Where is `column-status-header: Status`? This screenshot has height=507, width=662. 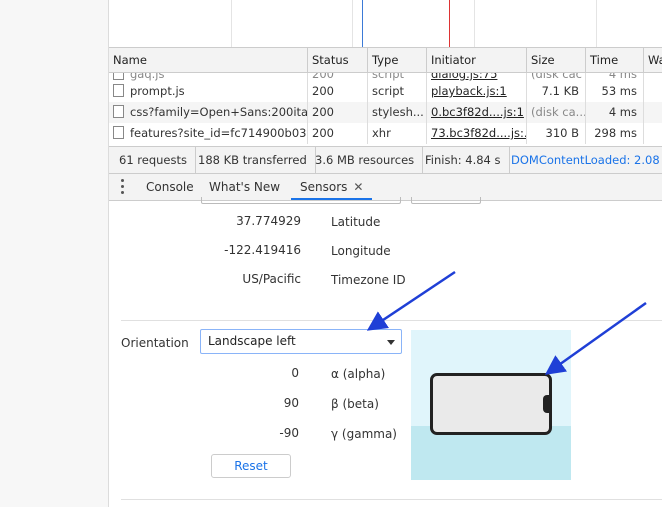
column-status-header: Status is located at coordinates (338, 60).